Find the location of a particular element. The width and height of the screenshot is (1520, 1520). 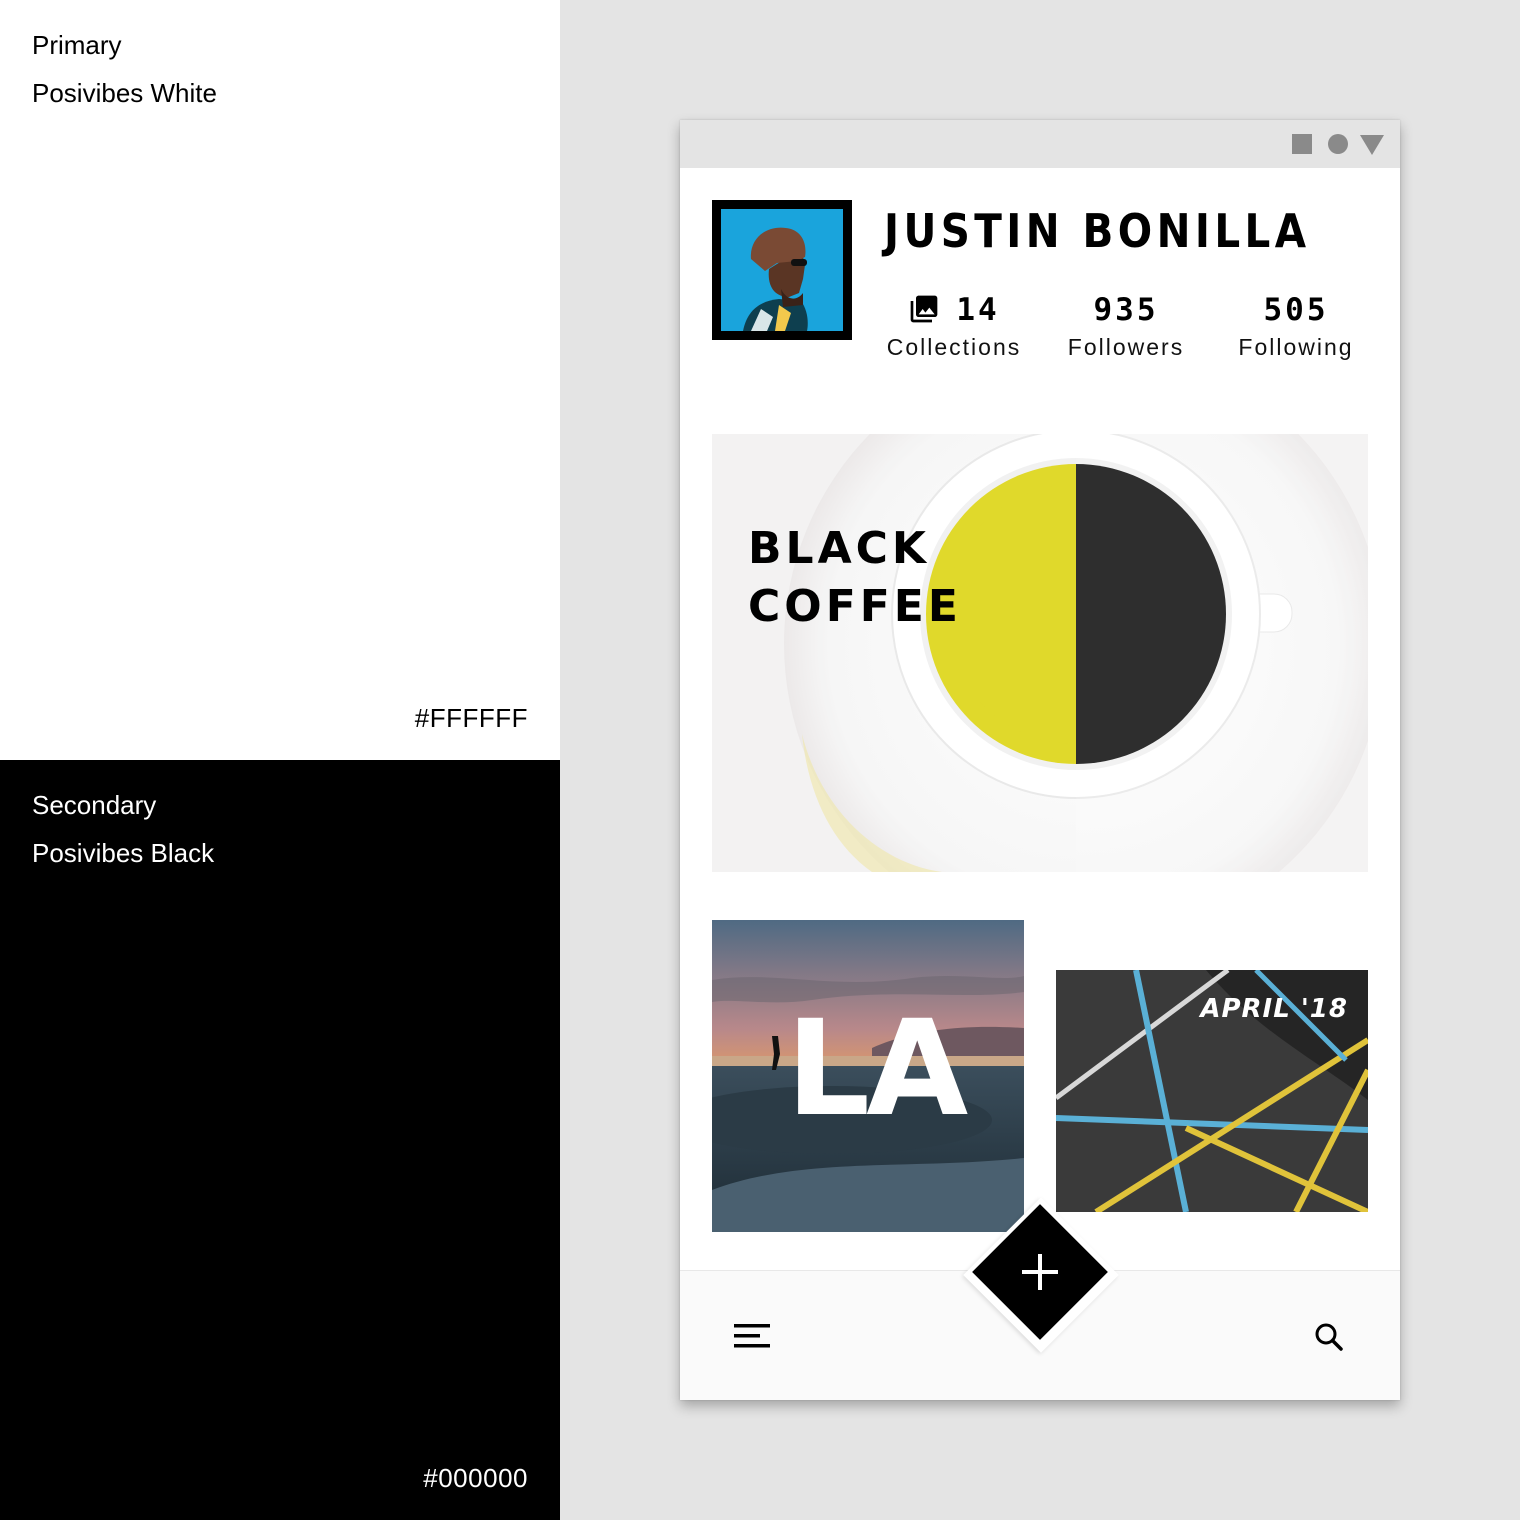

coffee-image is located at coordinates (1040, 653).